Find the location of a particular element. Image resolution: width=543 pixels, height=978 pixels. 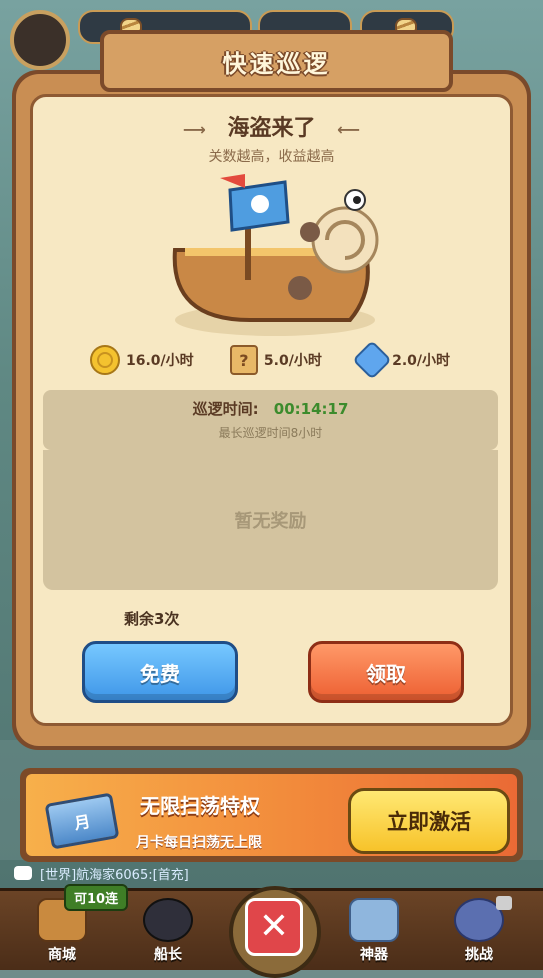

promo-title: 无限扫荡特权 is located at coordinates (200, 806).